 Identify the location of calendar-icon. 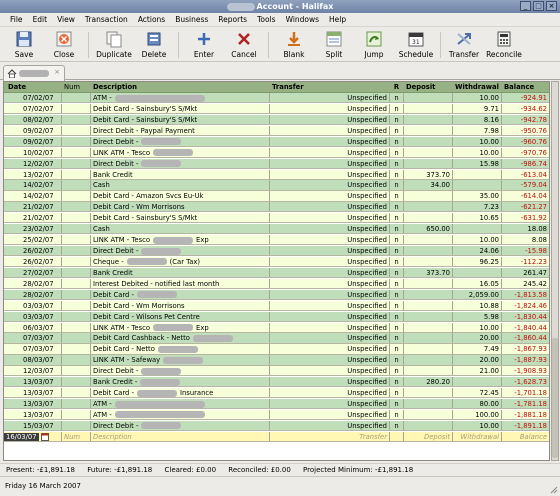
(44, 436).